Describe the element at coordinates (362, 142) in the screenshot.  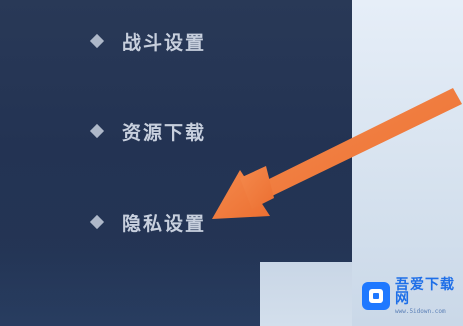
I see `arrow-shaft` at that location.